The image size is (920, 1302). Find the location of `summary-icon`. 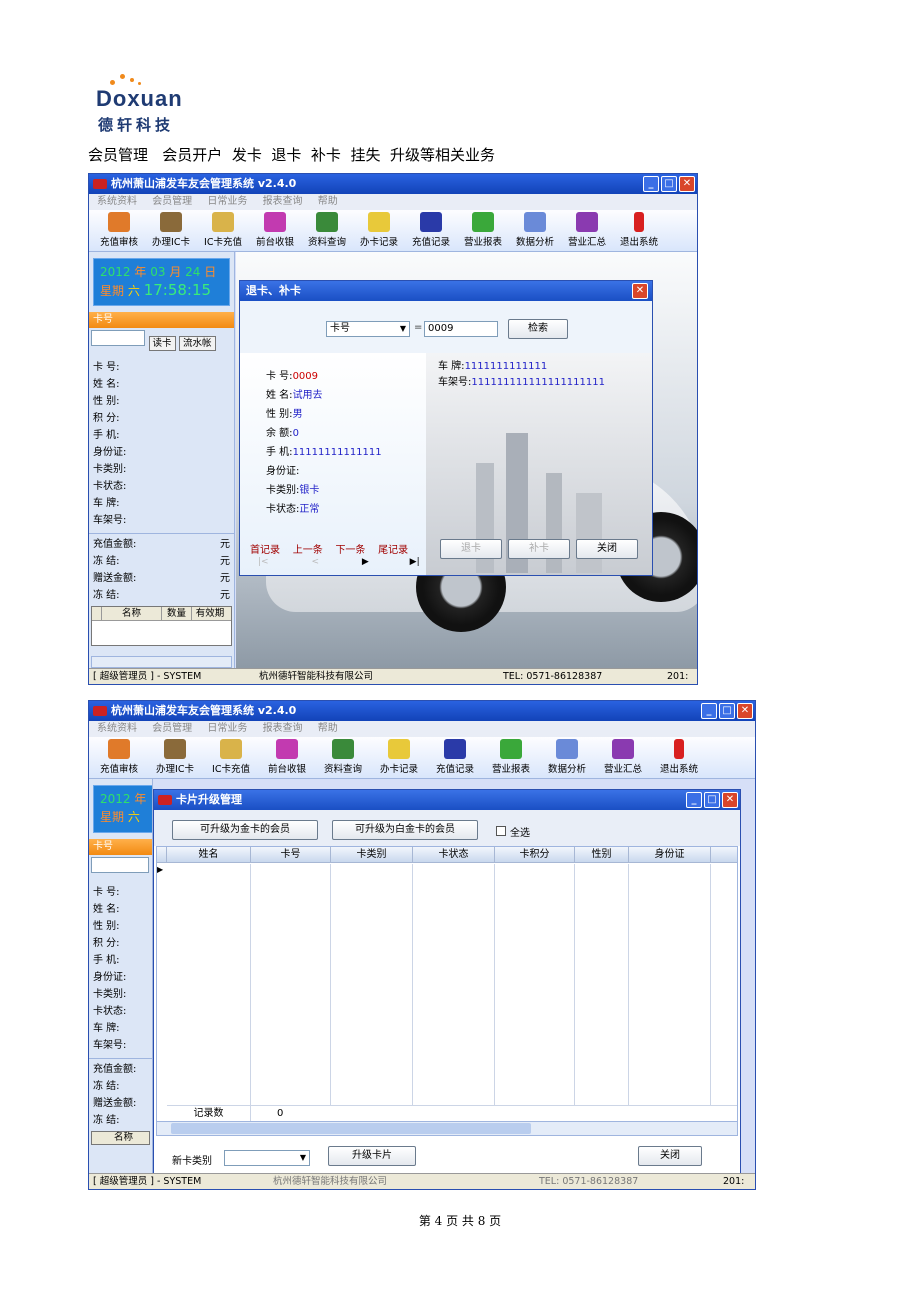

summary-icon is located at coordinates (587, 222).